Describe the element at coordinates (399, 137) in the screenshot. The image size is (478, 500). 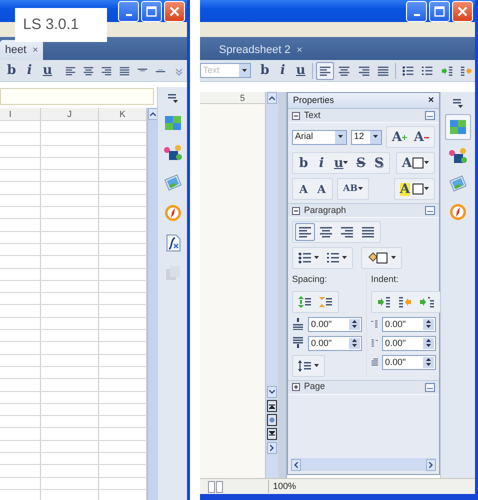
I see `grow-button: A` at that location.